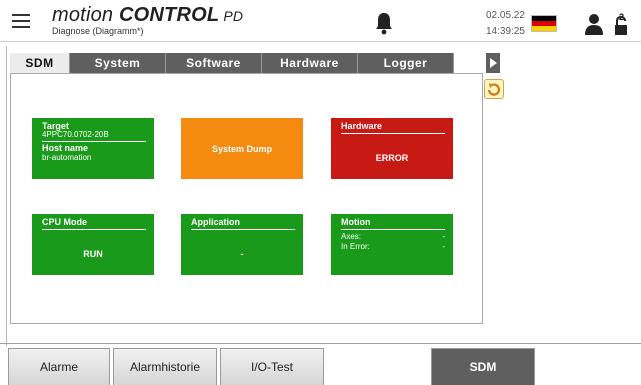 This screenshot has width=641, height=385. I want to click on brand-suffix: PD, so click(231, 16).